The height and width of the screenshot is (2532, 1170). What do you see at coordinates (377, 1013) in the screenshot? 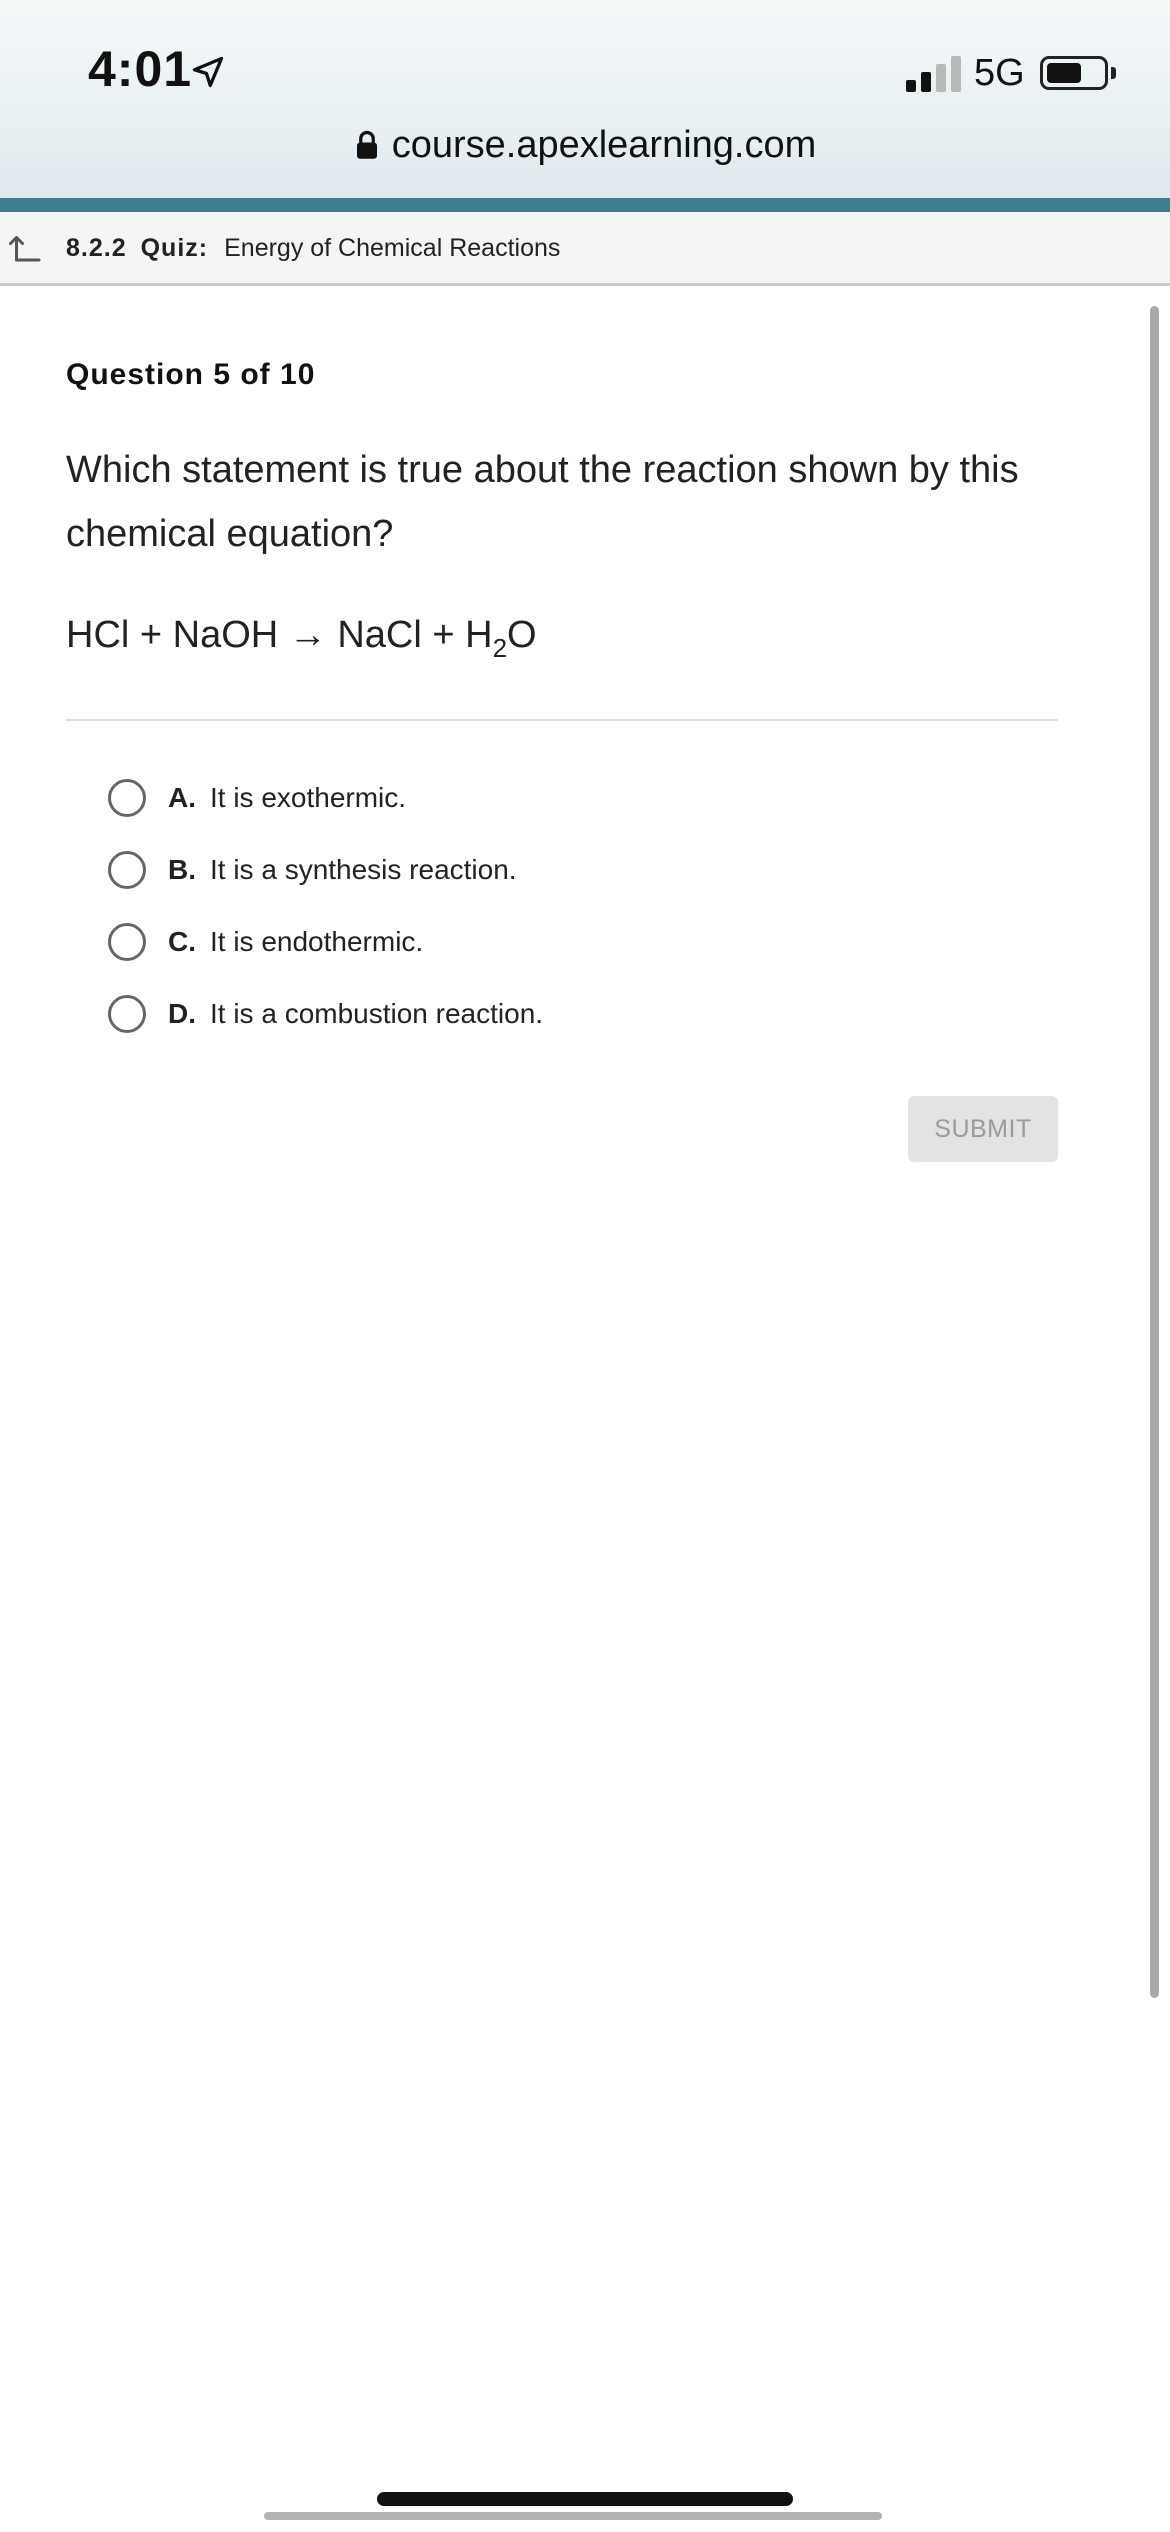
I see `option-text: It is a combustion reaction.` at bounding box center [377, 1013].